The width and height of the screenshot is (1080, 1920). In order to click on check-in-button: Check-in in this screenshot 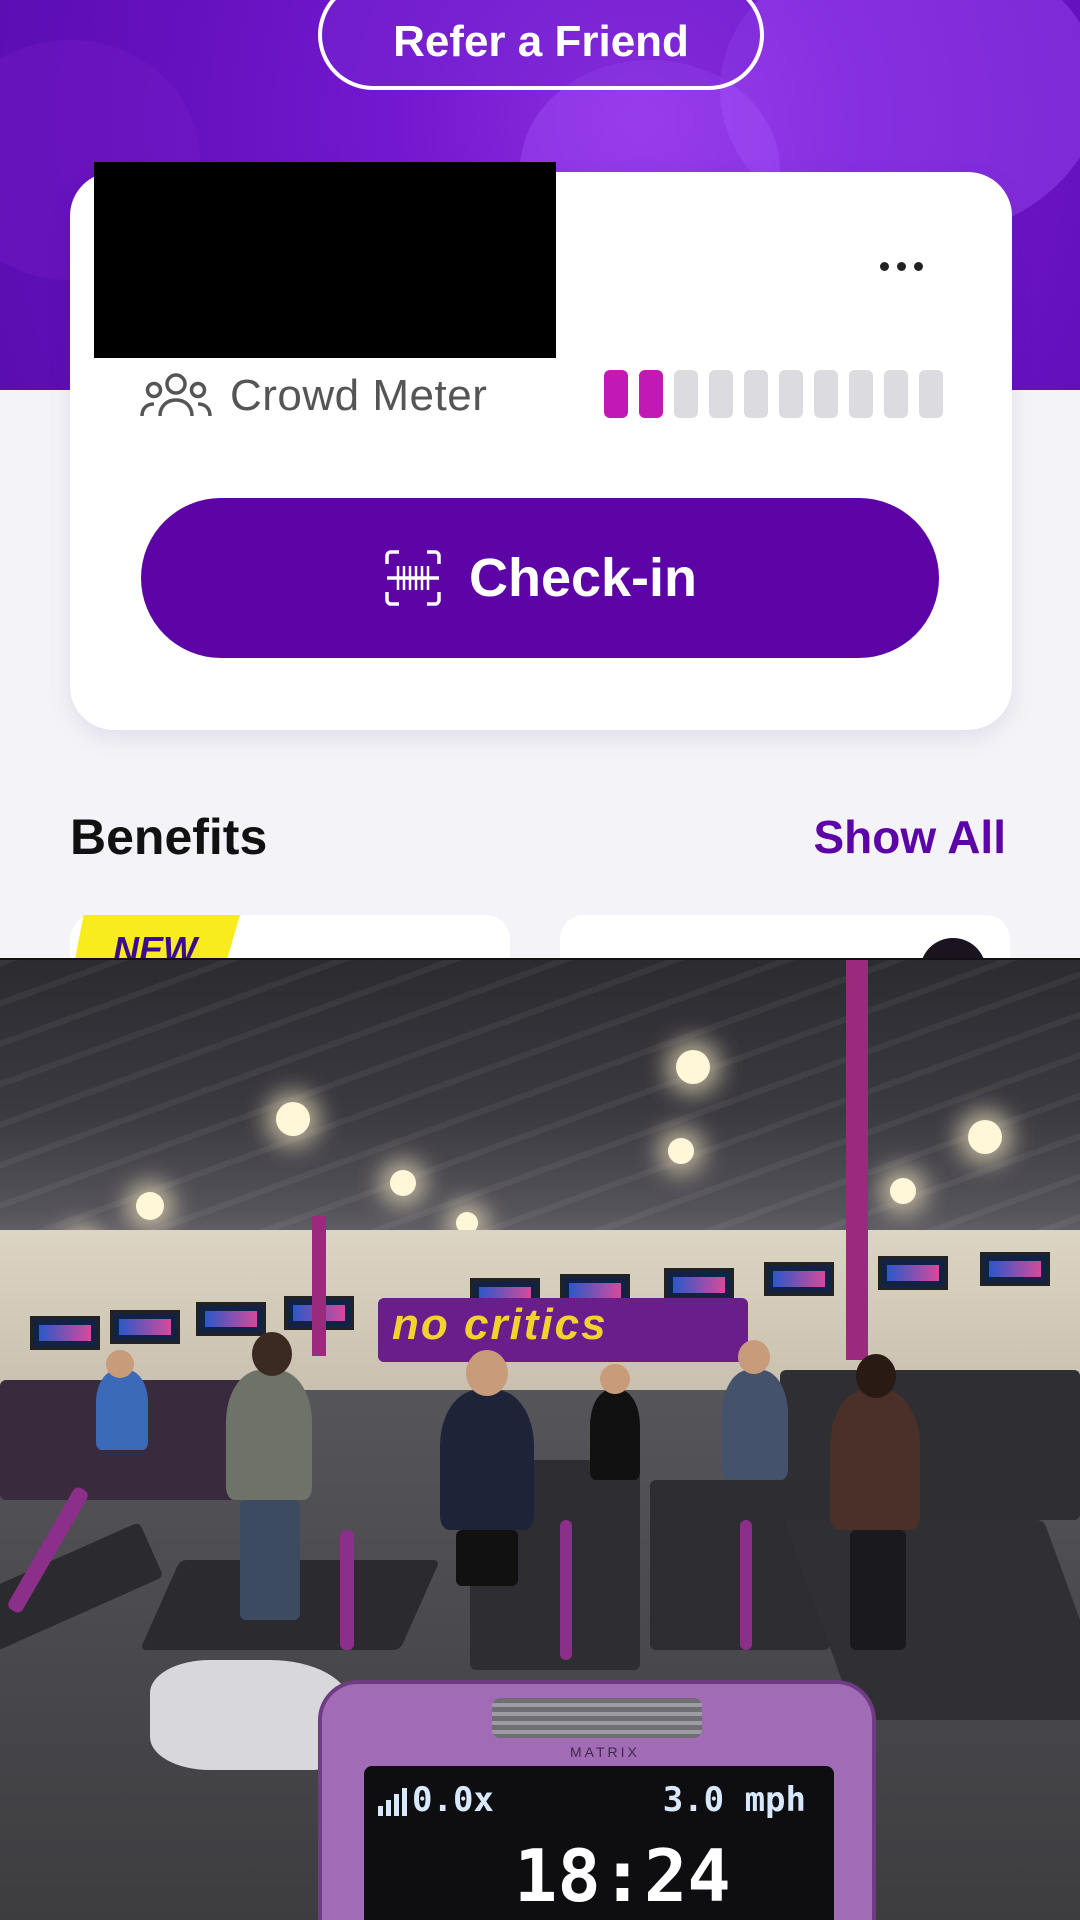, I will do `click(540, 578)`.